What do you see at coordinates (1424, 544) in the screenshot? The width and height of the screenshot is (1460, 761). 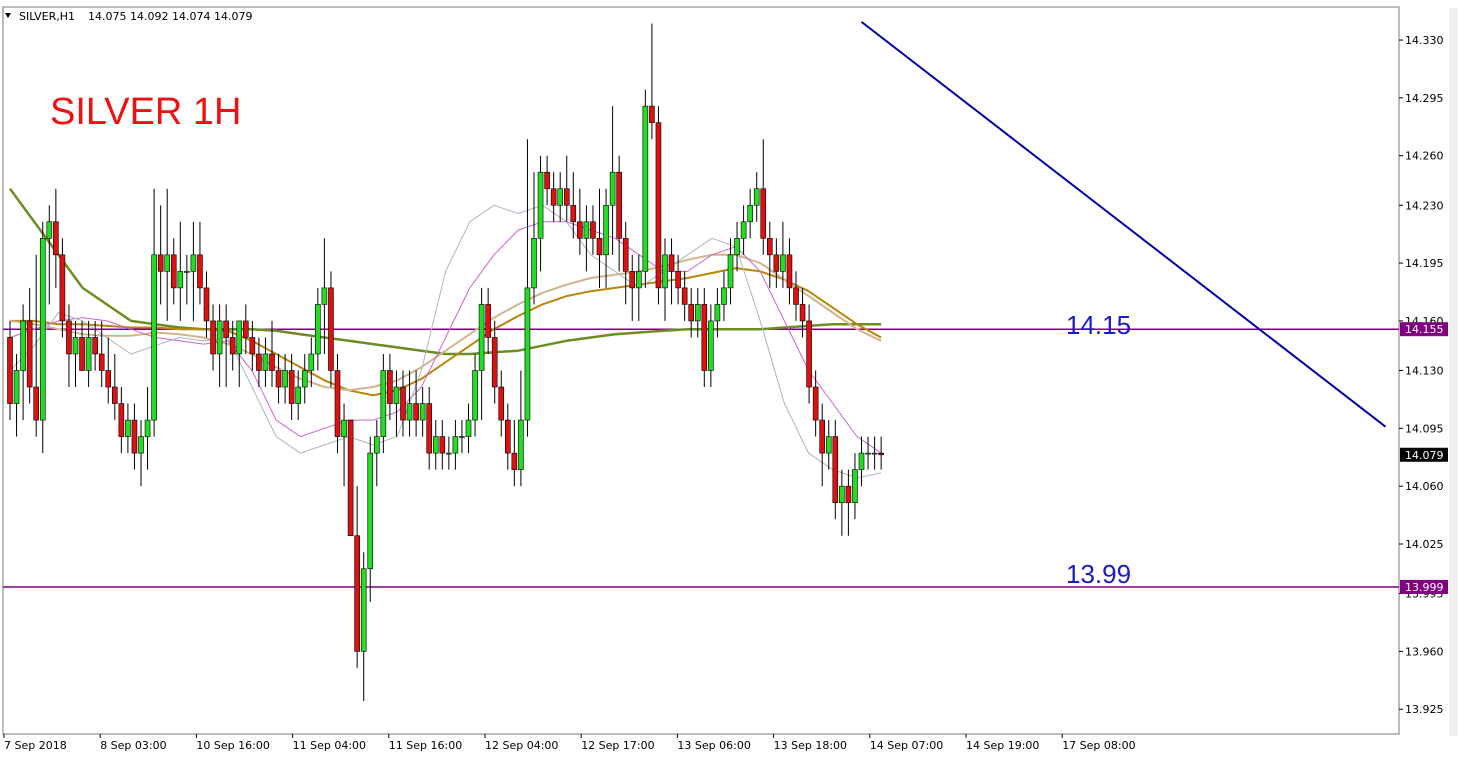 I see `y-tick-label: 14.025` at bounding box center [1424, 544].